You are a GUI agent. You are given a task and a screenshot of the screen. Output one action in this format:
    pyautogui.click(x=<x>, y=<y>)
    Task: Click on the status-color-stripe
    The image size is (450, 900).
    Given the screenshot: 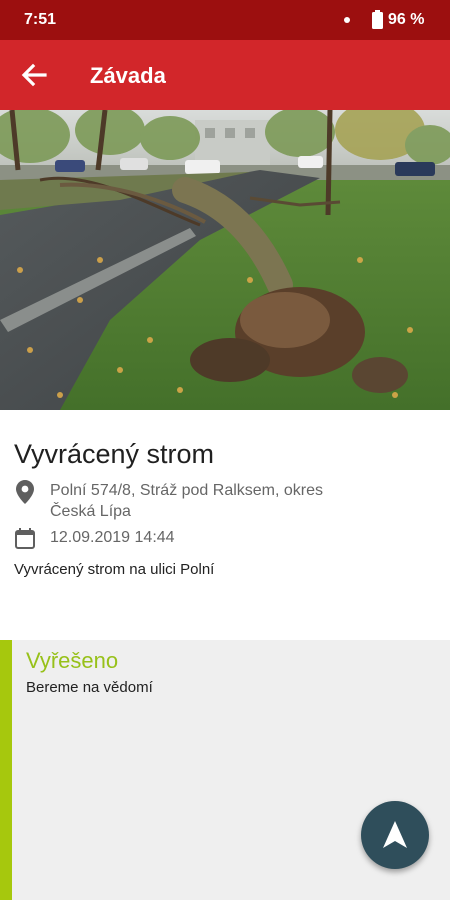 What is the action you would take?
    pyautogui.click(x=6, y=770)
    